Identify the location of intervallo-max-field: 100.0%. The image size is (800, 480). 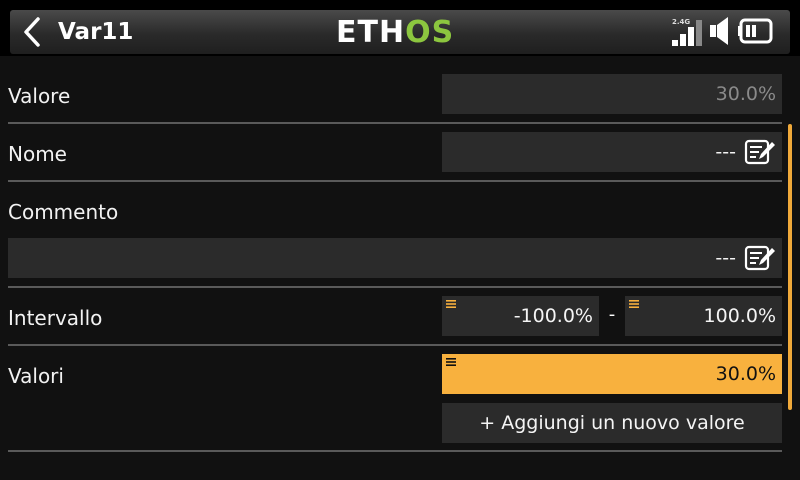
(703, 316).